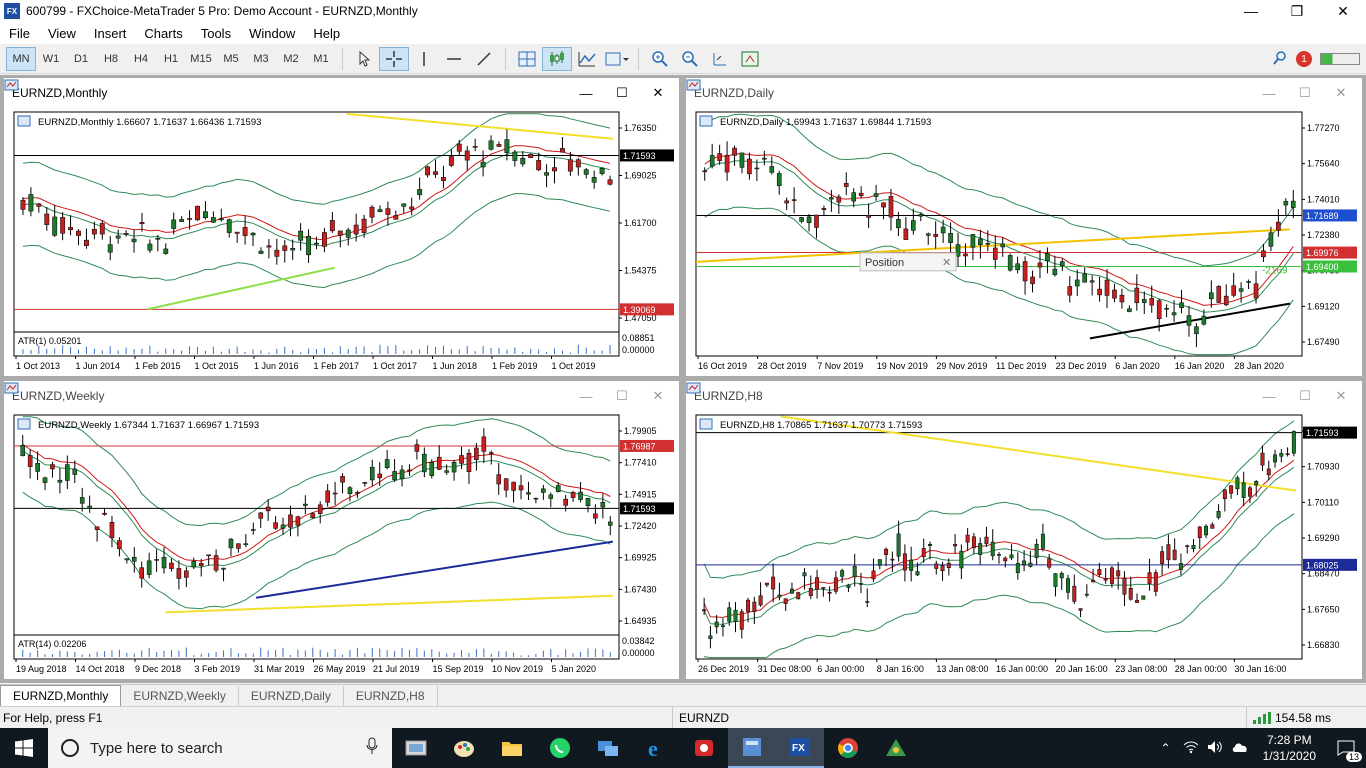 The height and width of the screenshot is (768, 1366). I want to click on timeframe-h4-button: H4, so click(141, 59).